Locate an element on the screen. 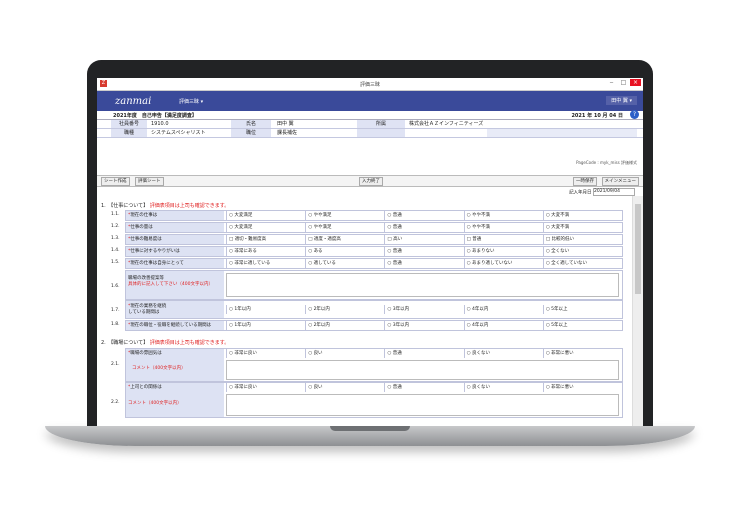  emp-no-label: 社員番号 is located at coordinates (129, 124).